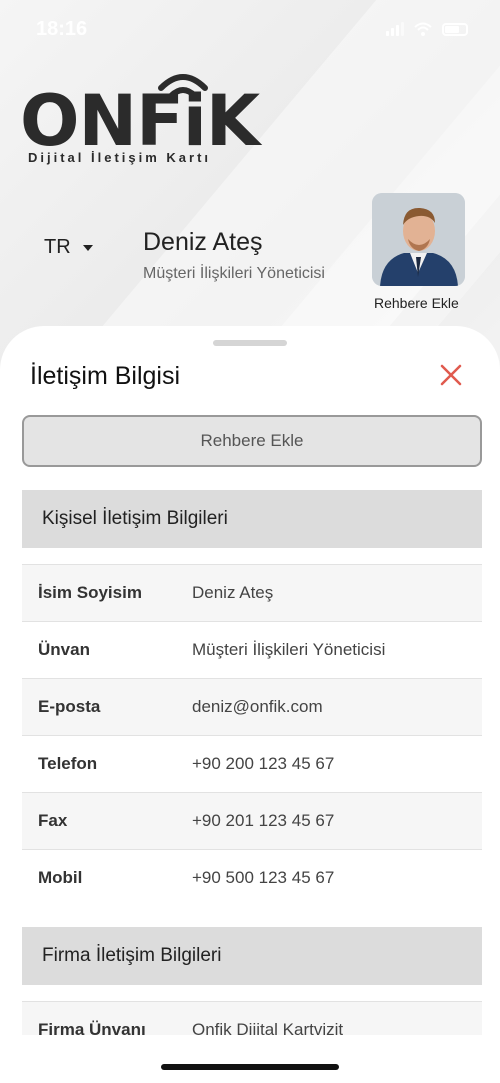 The width and height of the screenshot is (500, 1083). What do you see at coordinates (250, 1067) in the screenshot?
I see `home-indicator` at bounding box center [250, 1067].